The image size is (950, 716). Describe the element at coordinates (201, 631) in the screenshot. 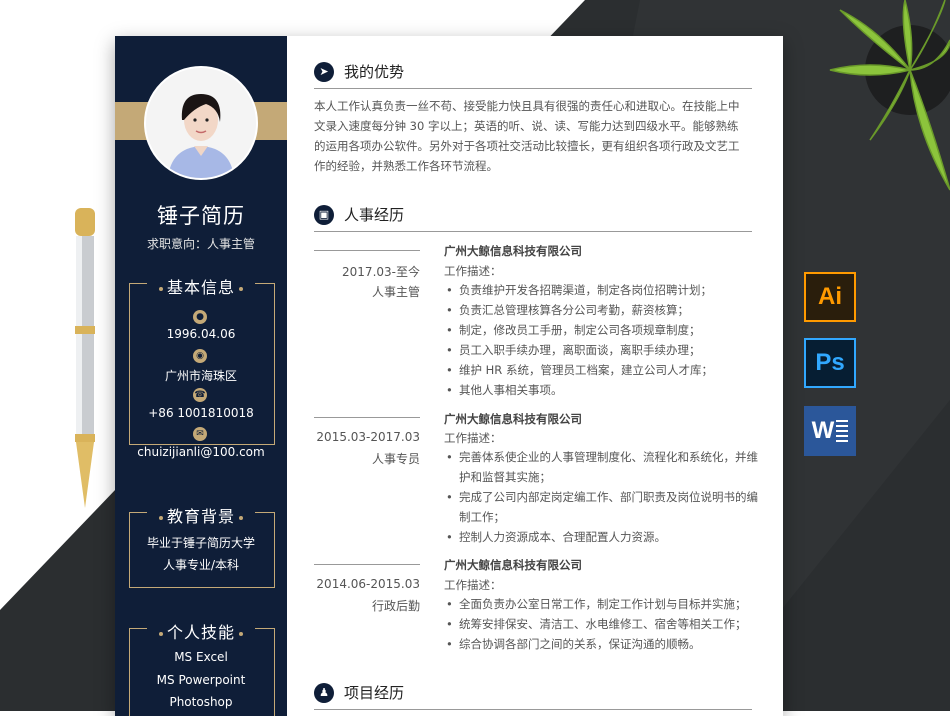

I see `skills-title: 个人技能` at that location.